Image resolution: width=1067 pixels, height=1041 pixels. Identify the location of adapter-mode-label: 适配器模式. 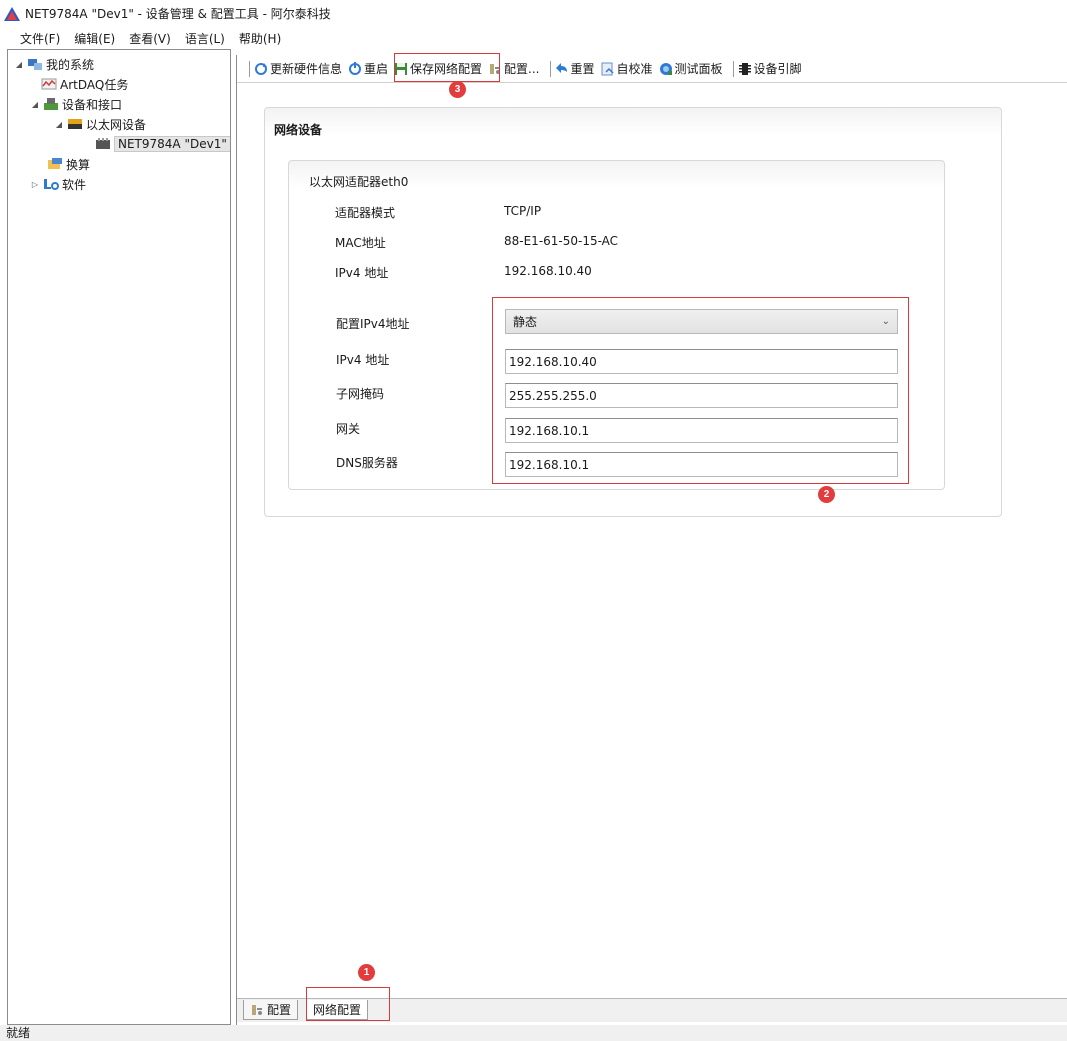
(365, 213).